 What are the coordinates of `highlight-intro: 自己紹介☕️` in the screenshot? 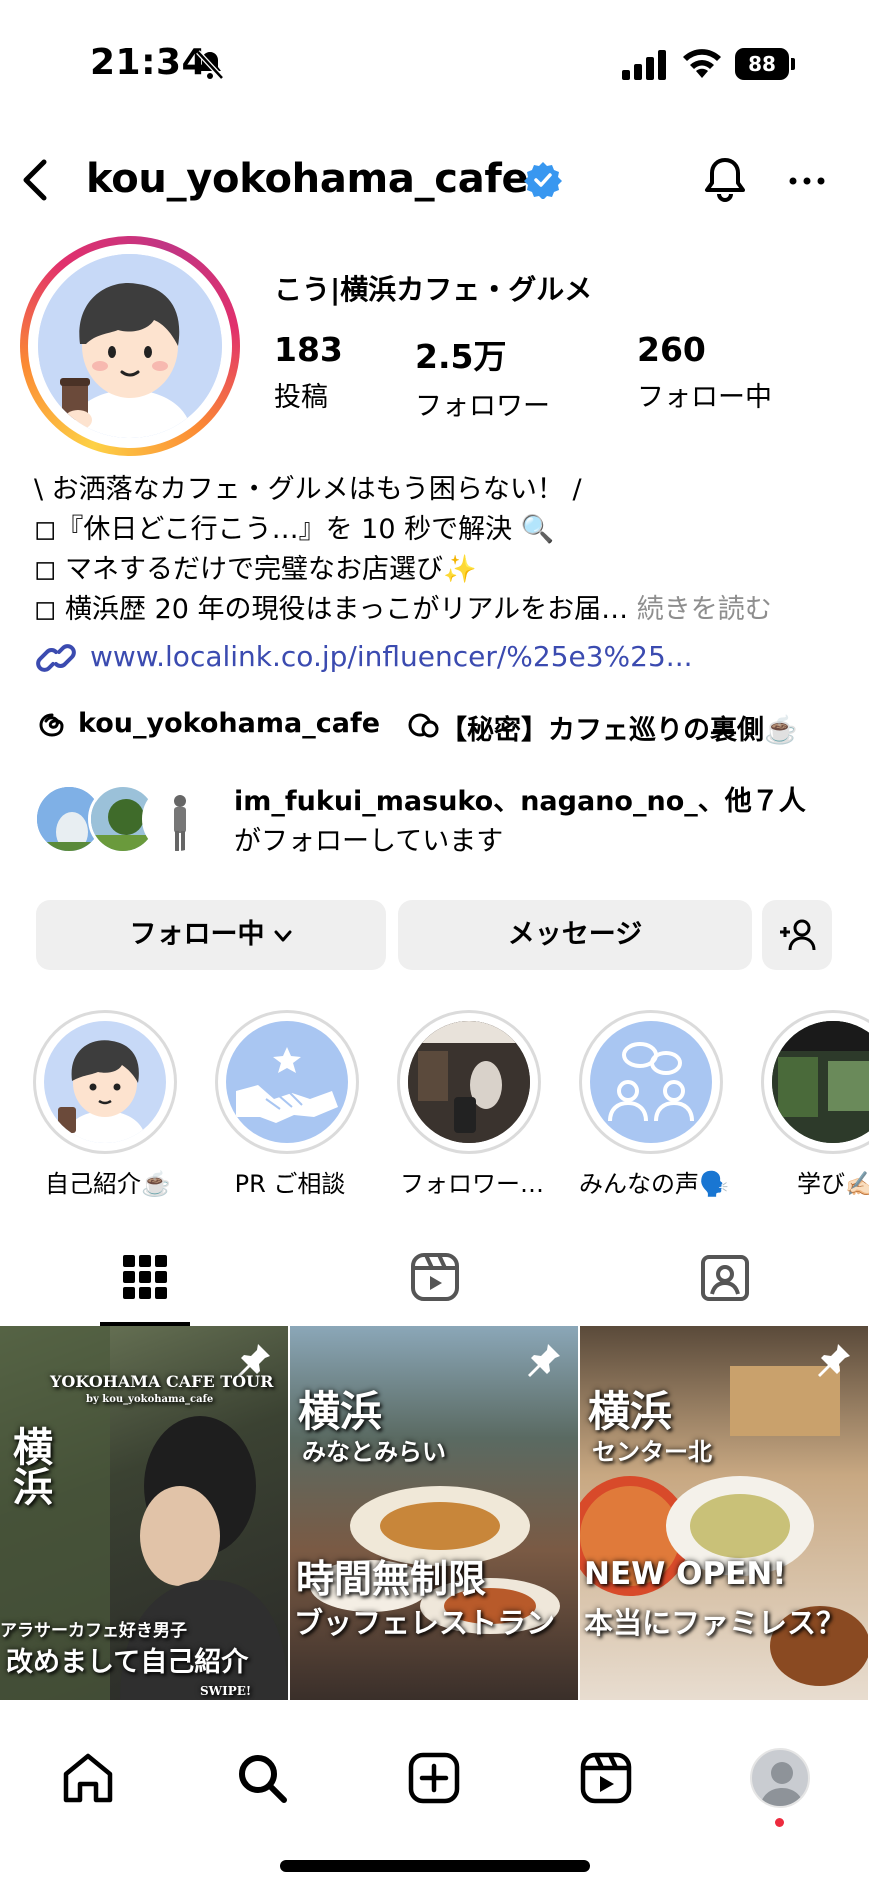 It's located at (105, 1104).